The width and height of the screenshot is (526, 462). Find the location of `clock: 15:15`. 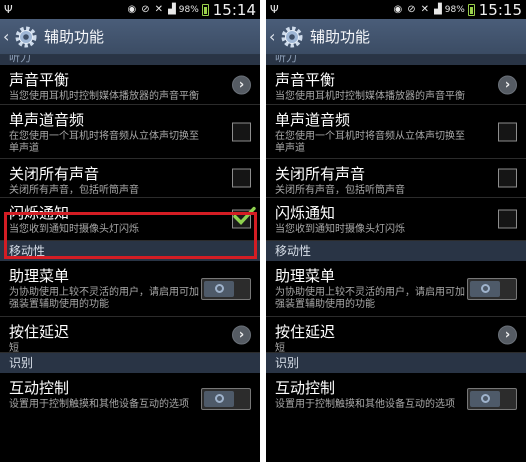

clock: 15:15 is located at coordinates (500, 9).